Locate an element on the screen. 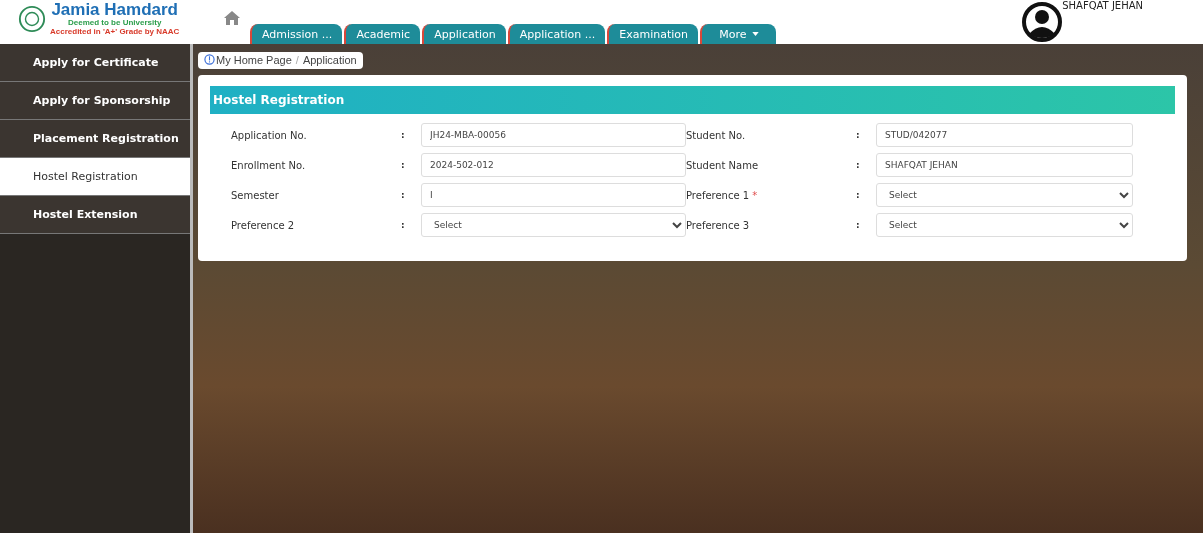 The width and height of the screenshot is (1203, 533). input-field: 2024-502-012 is located at coordinates (553, 165).